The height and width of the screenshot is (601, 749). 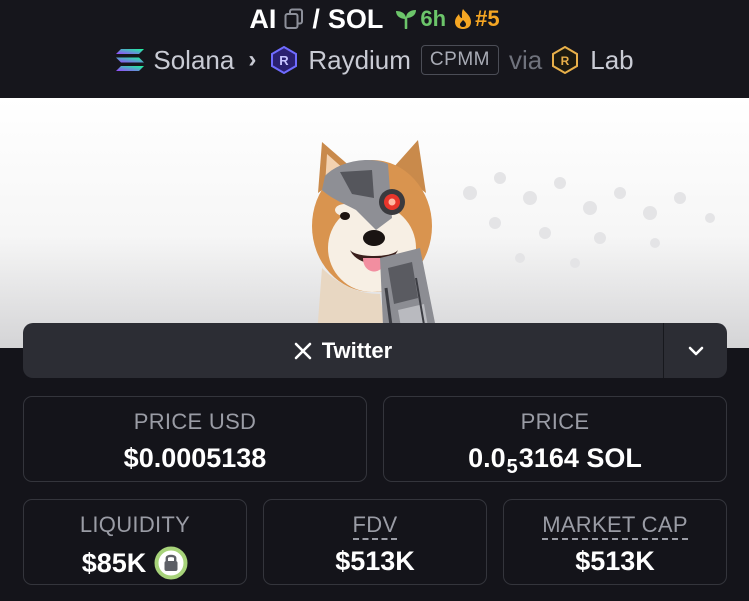 I want to click on market-cap-label: MARKET CAP, so click(x=615, y=526).